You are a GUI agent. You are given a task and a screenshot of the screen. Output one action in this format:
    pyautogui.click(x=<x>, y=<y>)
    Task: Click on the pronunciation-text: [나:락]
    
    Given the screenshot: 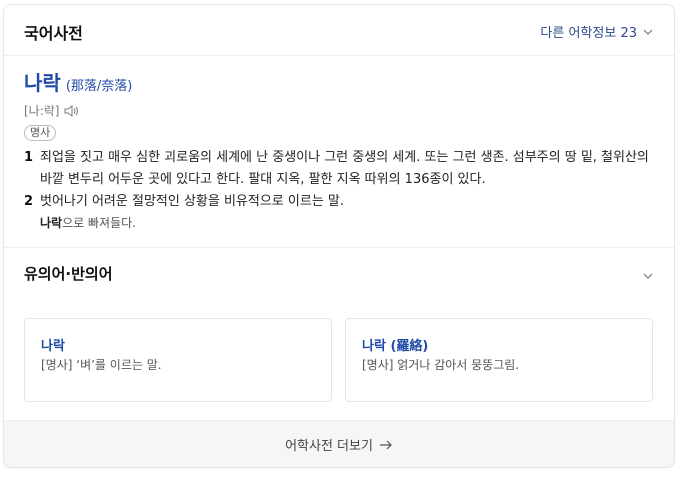 What is the action you would take?
    pyautogui.click(x=42, y=111)
    